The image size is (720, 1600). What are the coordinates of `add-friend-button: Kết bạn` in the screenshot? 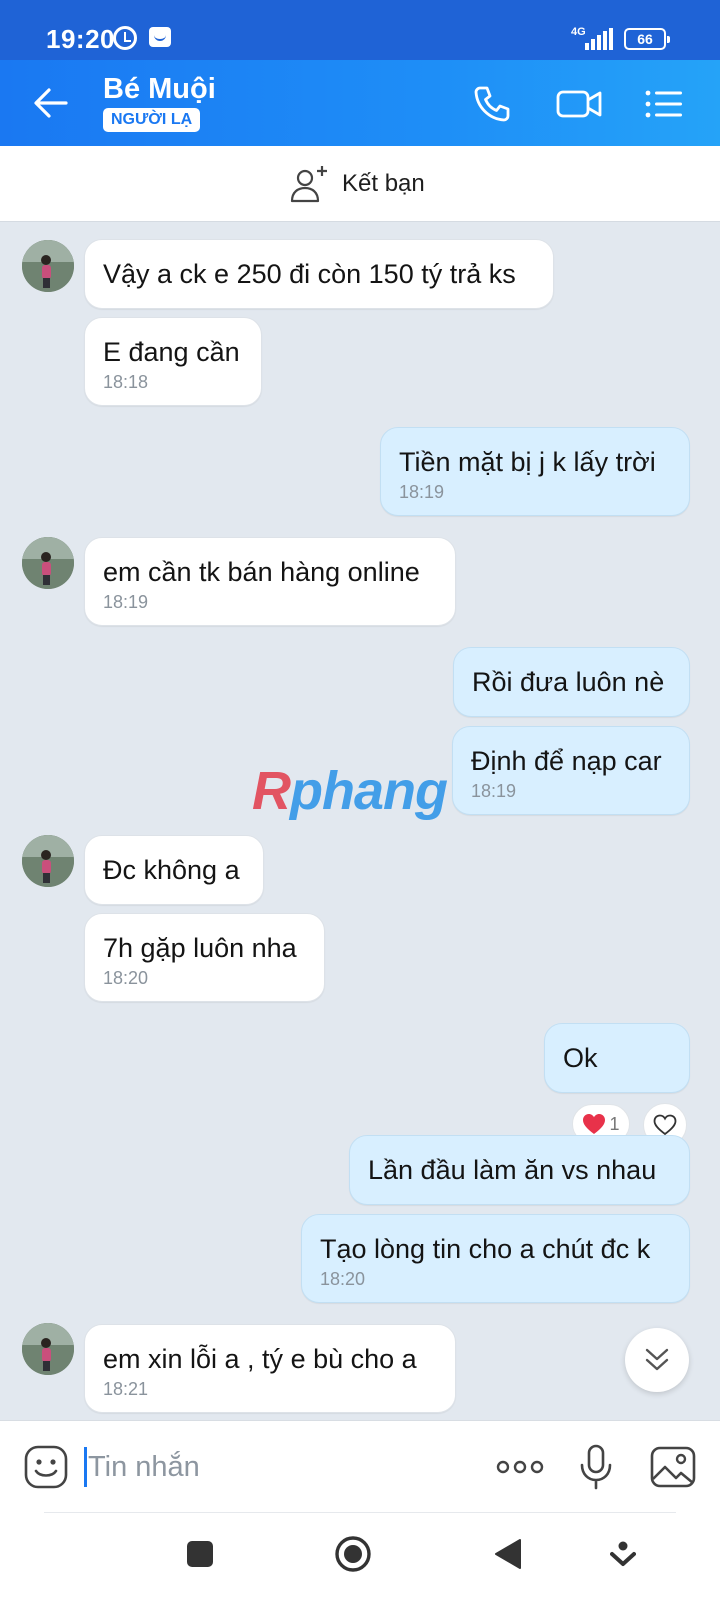 It's located at (357, 184).